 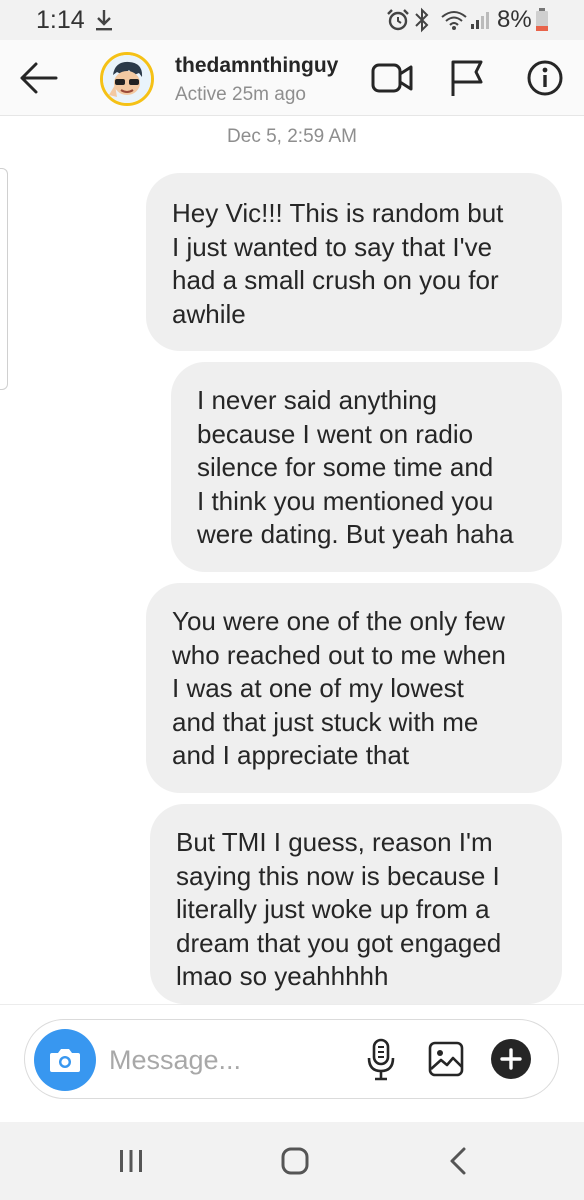 I want to click on chat-header: thedamnthinguy Active 25m ago, so click(x=292, y=78).